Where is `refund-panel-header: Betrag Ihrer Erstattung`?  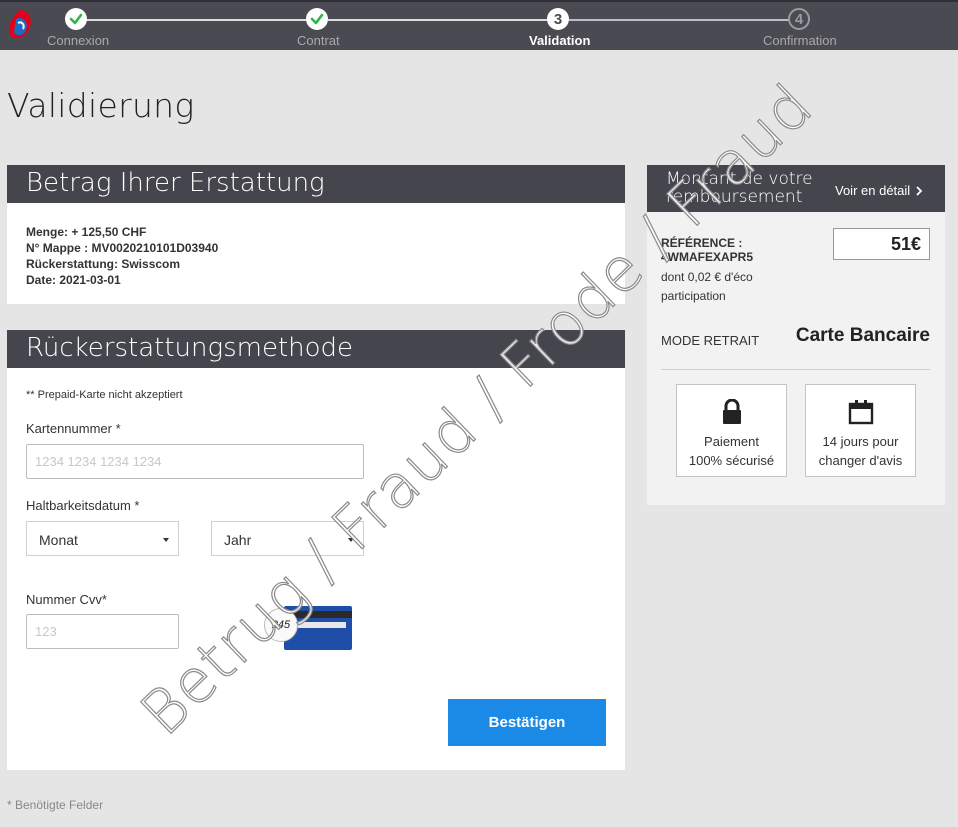 refund-panel-header: Betrag Ihrer Erstattung is located at coordinates (316, 184).